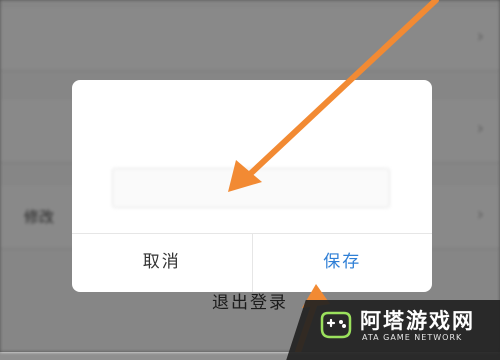  What do you see at coordinates (412, 337) in the screenshot?
I see `watermark-subtitle: ATA GAME NETWORK` at bounding box center [412, 337].